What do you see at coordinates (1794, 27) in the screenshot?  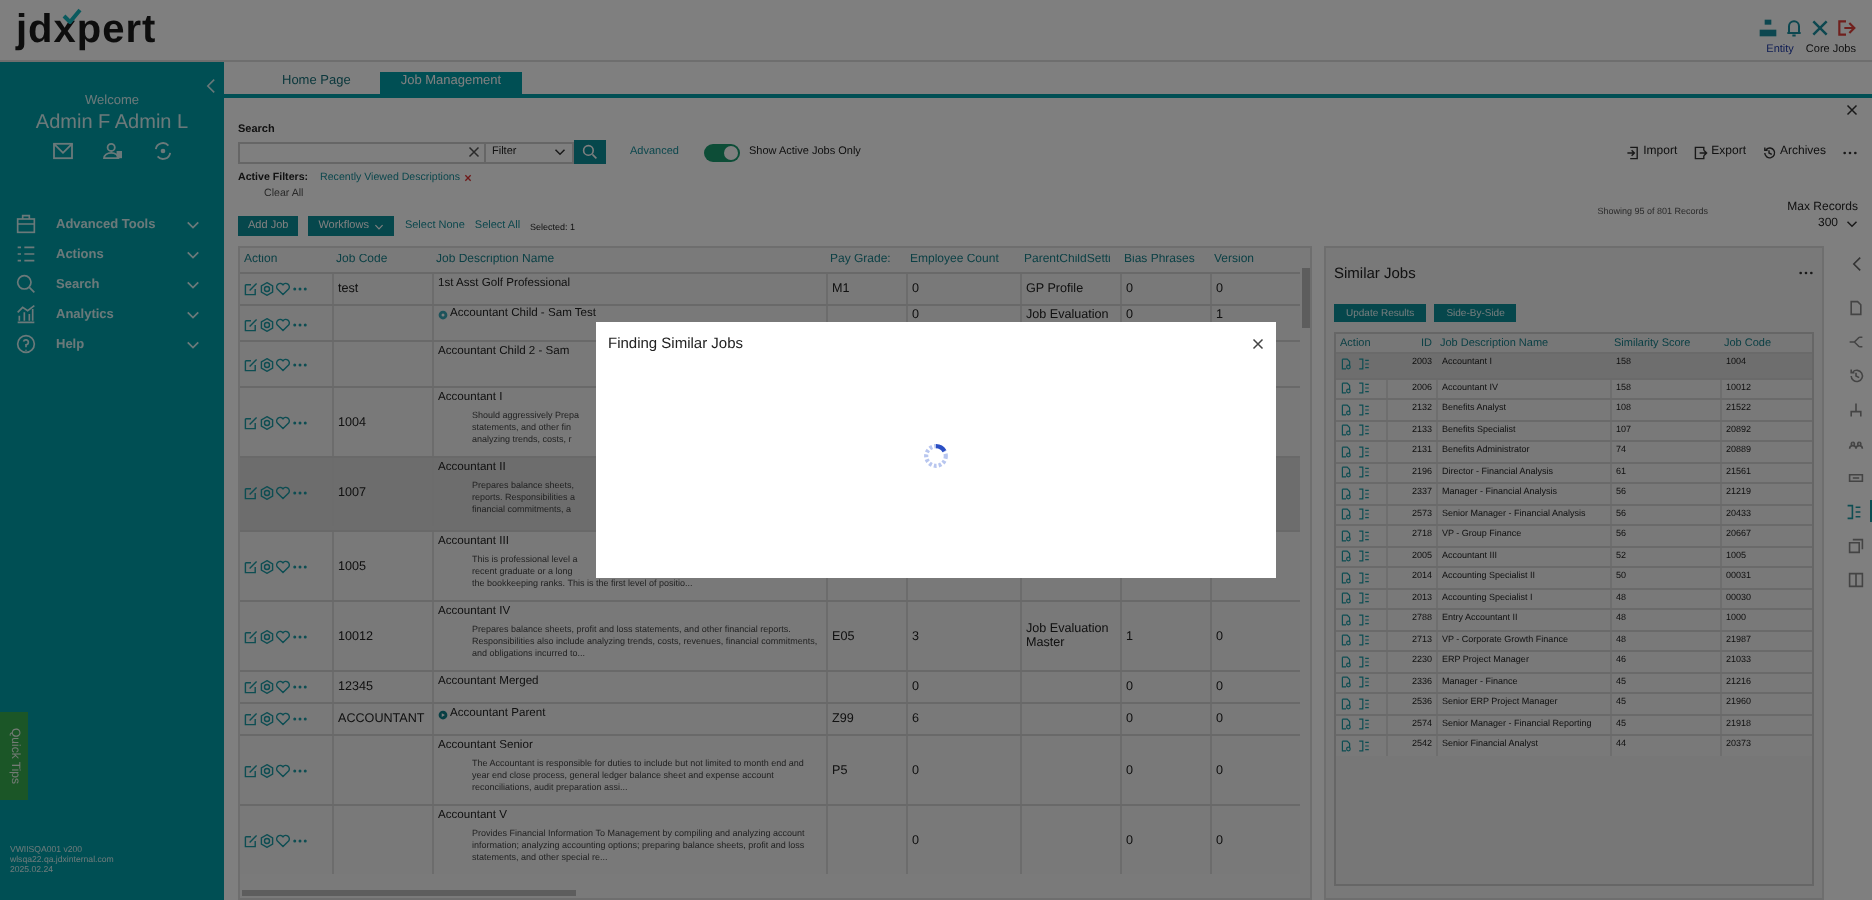 I see `bell-icon` at bounding box center [1794, 27].